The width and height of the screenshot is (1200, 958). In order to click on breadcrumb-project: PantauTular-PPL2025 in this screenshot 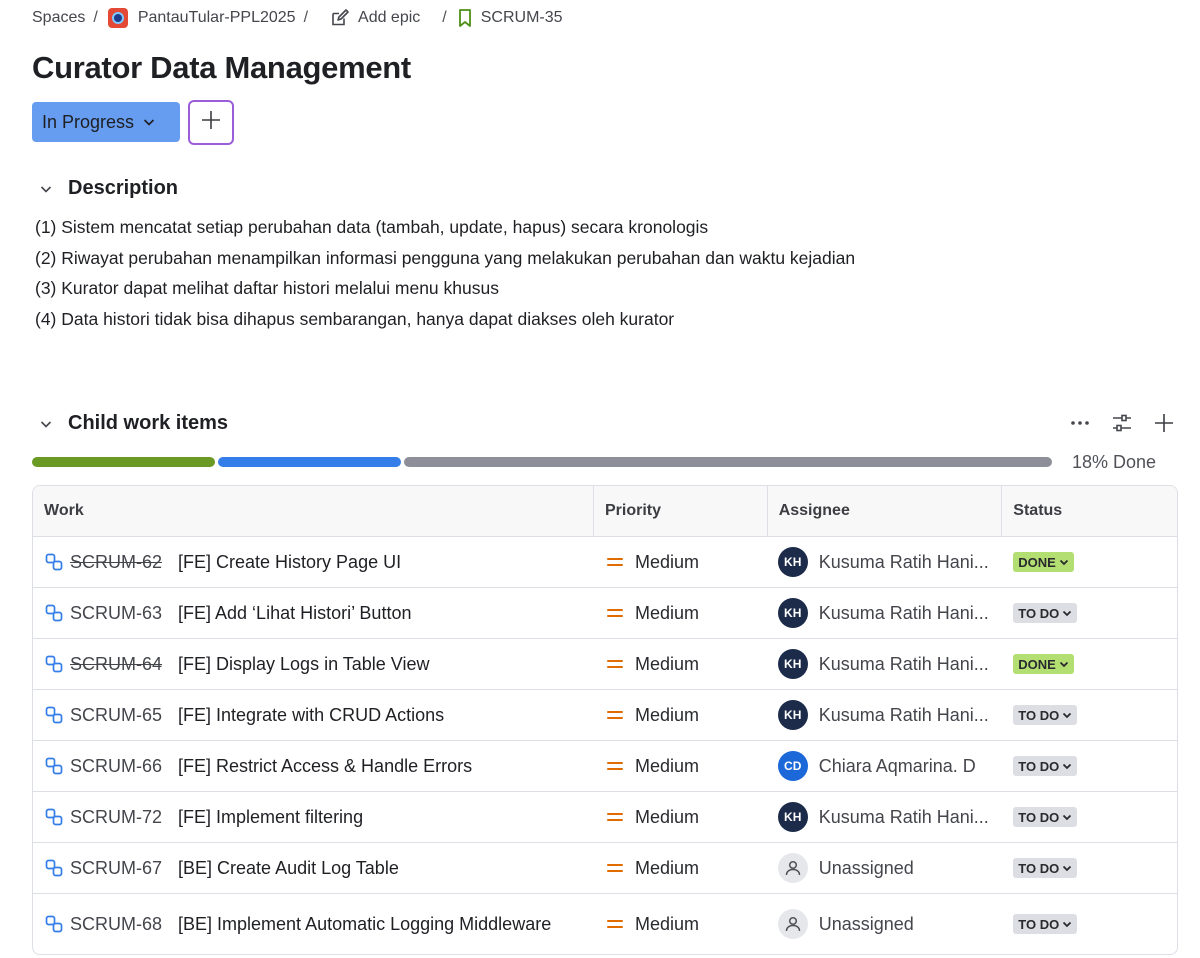, I will do `click(201, 18)`.